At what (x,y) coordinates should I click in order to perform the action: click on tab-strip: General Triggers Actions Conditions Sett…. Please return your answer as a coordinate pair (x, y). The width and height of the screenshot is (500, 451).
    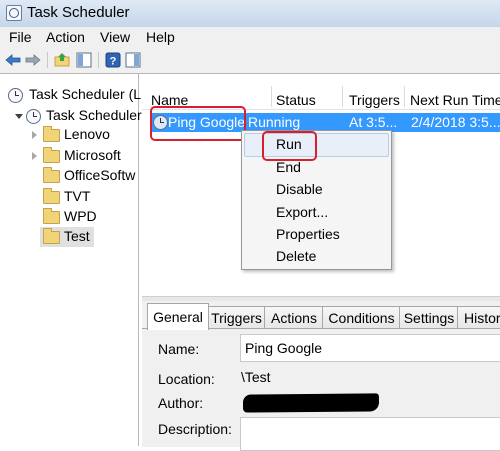
    Looking at the image, I should click on (321, 315).